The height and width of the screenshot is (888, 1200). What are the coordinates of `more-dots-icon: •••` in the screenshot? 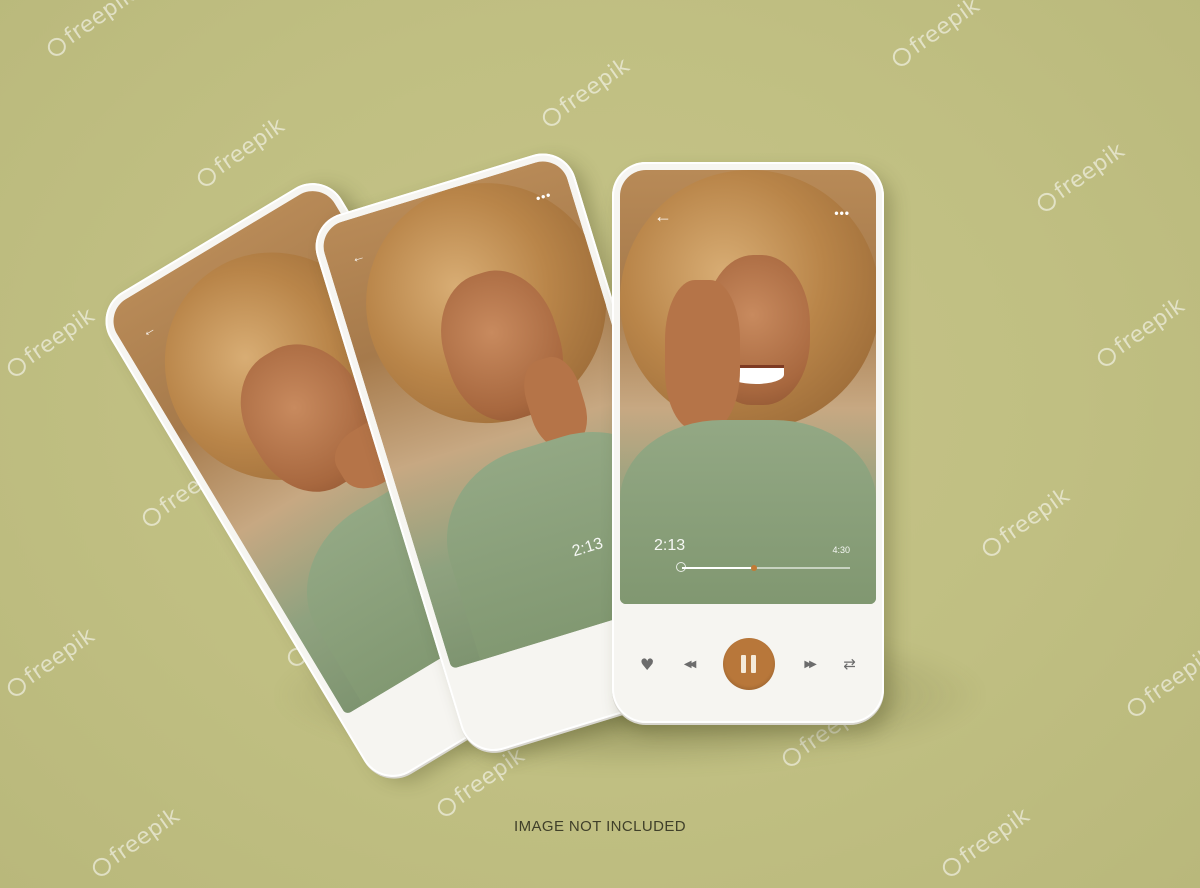 It's located at (842, 213).